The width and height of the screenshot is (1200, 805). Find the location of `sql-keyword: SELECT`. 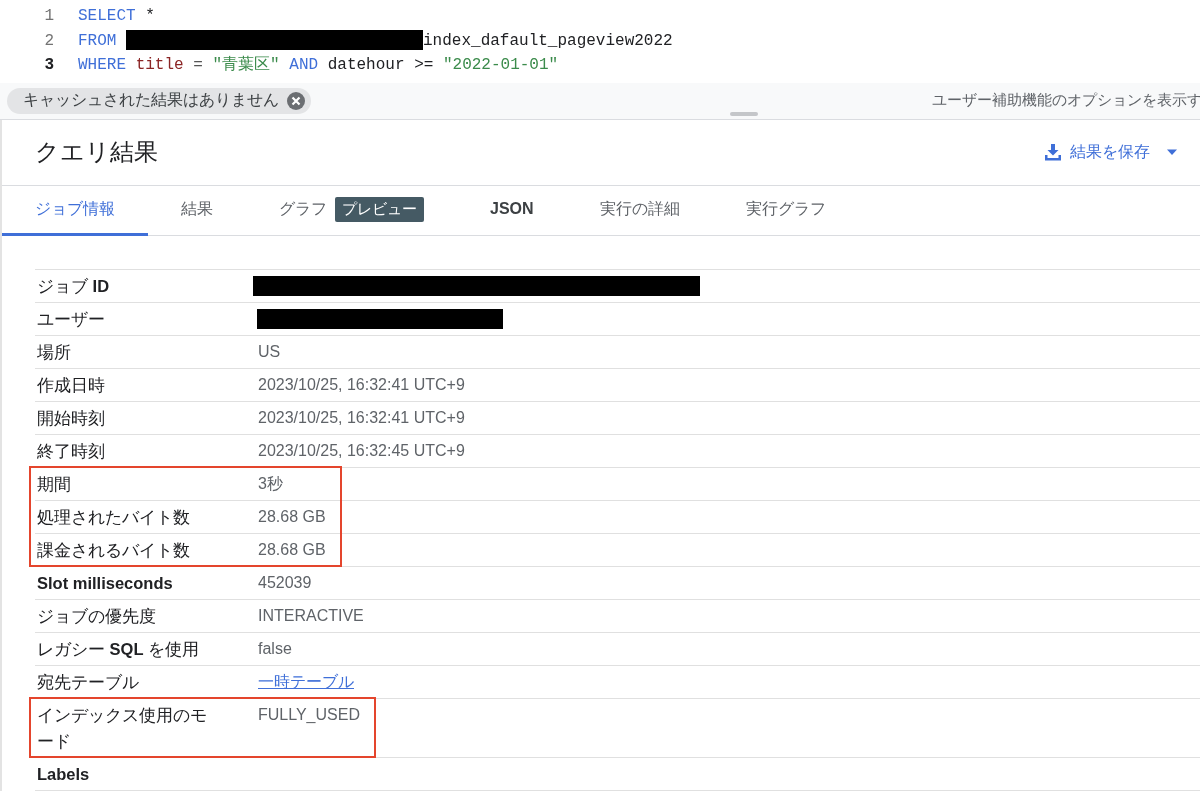

sql-keyword: SELECT is located at coordinates (107, 16).